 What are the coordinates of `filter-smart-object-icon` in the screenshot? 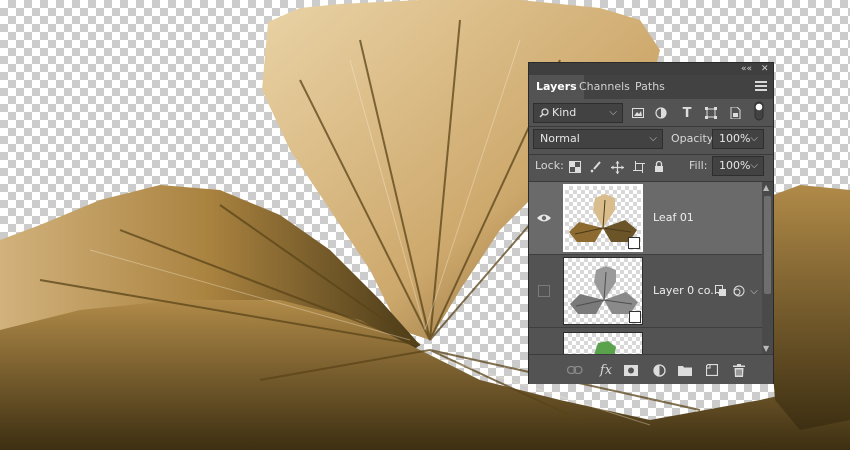 It's located at (735, 113).